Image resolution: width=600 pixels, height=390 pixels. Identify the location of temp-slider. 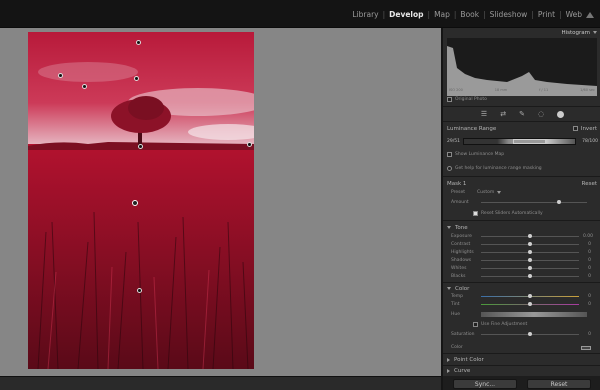
(530, 296).